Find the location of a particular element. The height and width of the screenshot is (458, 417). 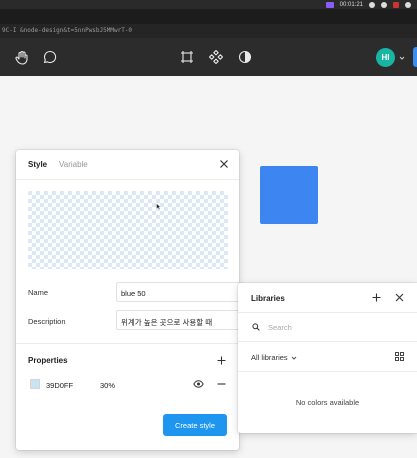

canvas-rectangle is located at coordinates (289, 195).